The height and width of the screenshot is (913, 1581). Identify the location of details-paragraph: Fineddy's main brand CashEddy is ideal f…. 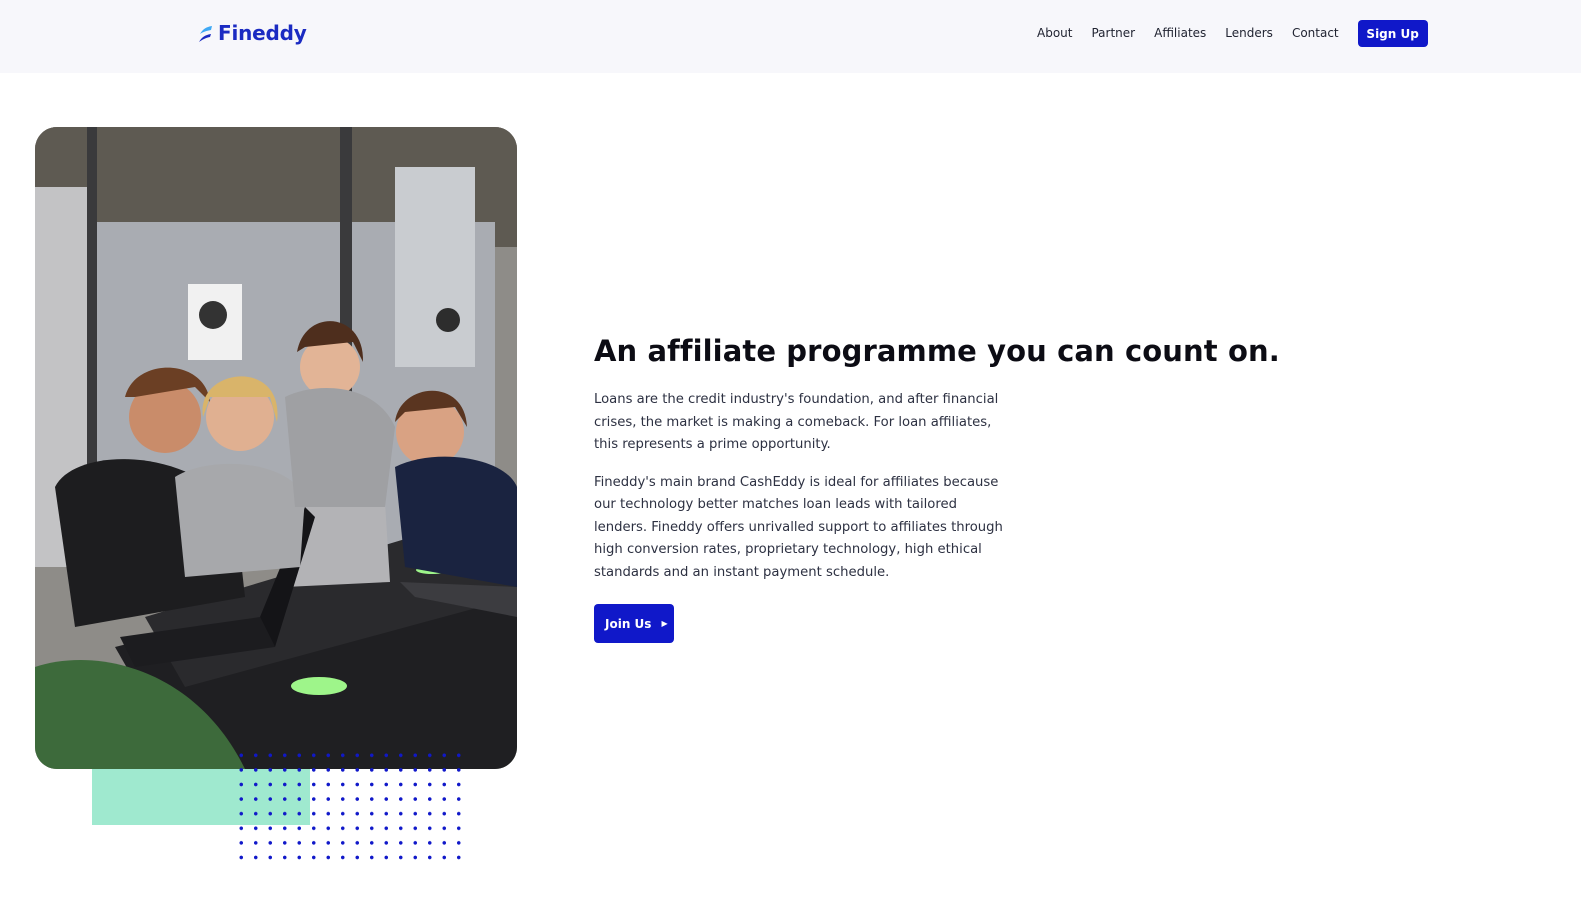
(798, 527).